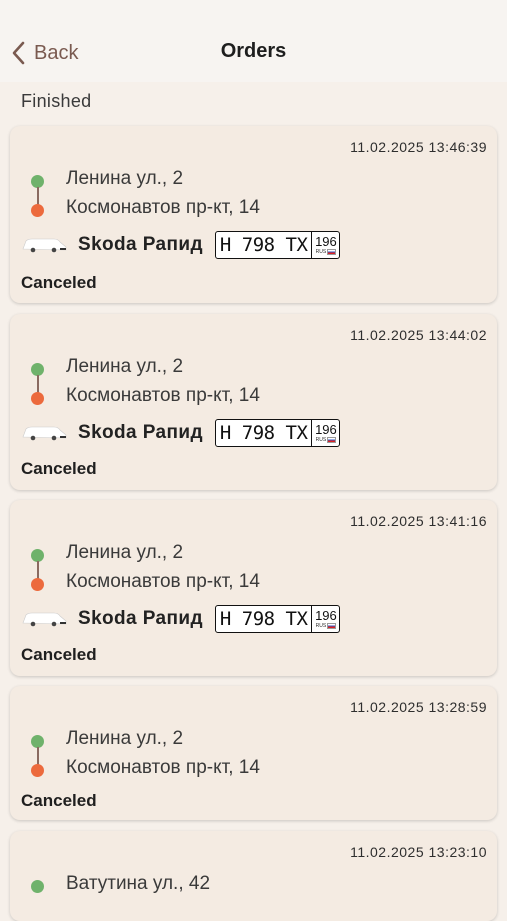  Describe the element at coordinates (418, 852) in the screenshot. I see `order-timestamp: 11.02.2025 13:23:10` at that location.